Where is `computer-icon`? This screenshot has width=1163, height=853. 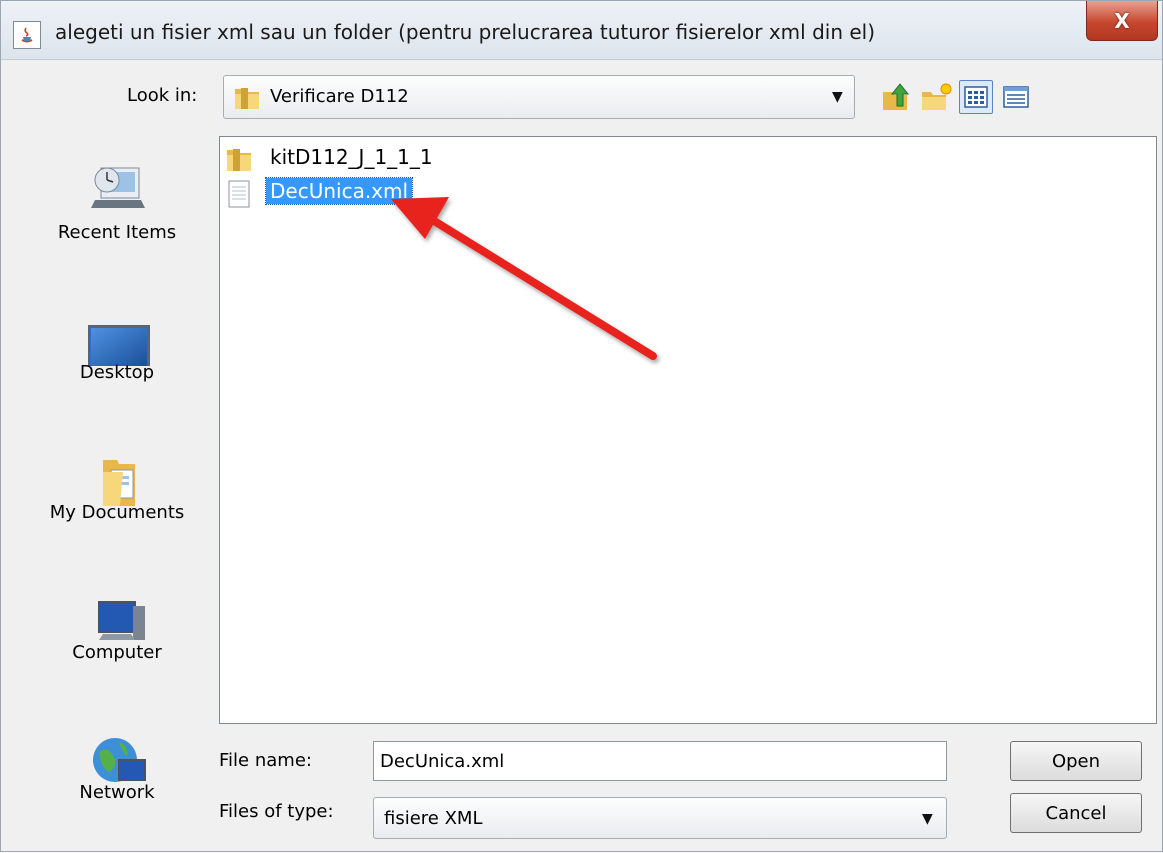
computer-icon is located at coordinates (119, 611).